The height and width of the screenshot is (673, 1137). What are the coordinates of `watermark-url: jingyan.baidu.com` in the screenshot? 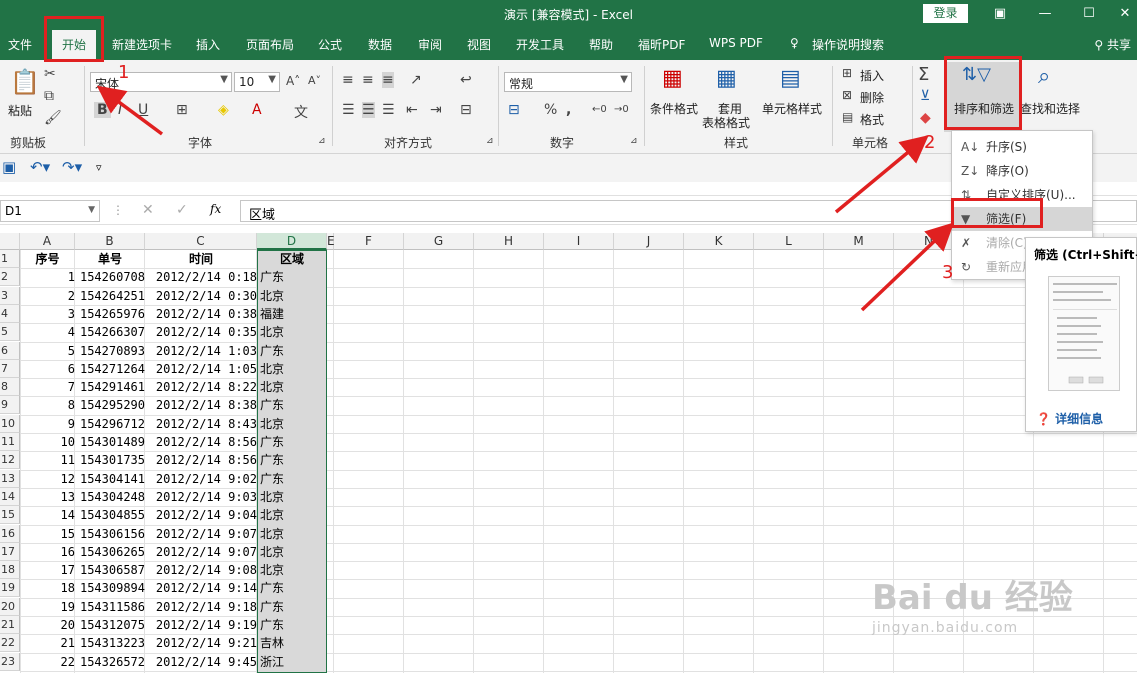 It's located at (945, 628).